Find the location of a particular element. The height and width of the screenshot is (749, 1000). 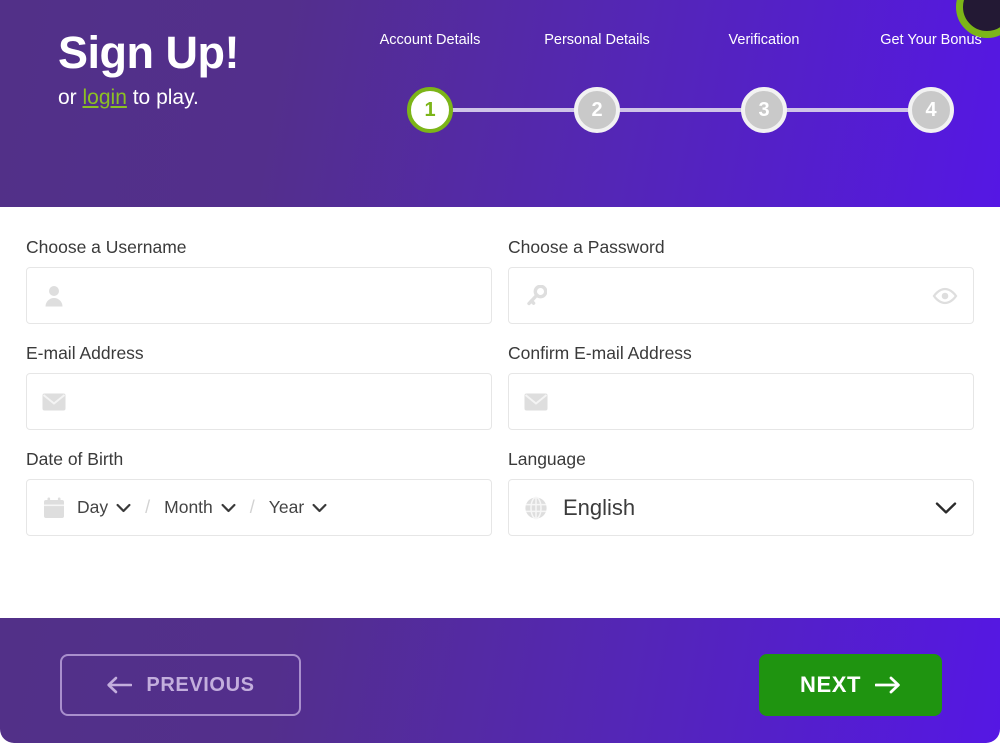

field-email-confirm: Confirm E-mail Address is located at coordinates (741, 386).